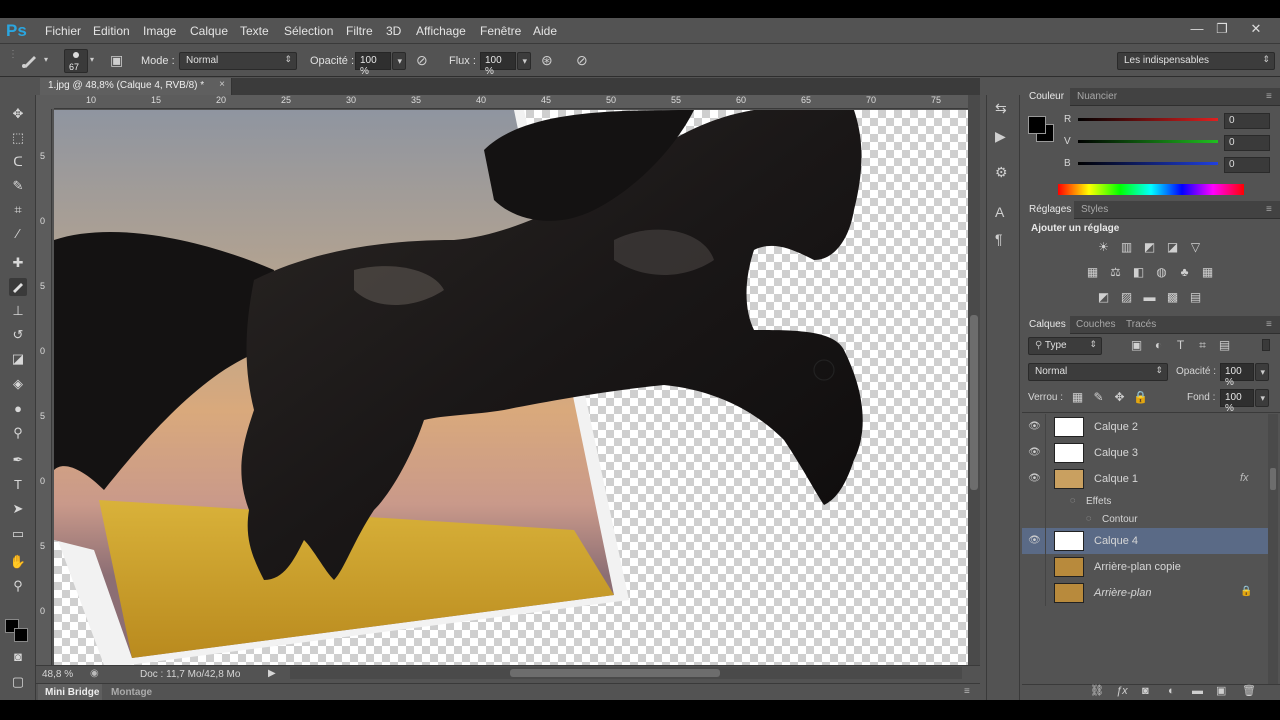 The width and height of the screenshot is (1280, 720). Describe the element at coordinates (111, 31) in the screenshot. I see `menu-edition: Edition` at that location.